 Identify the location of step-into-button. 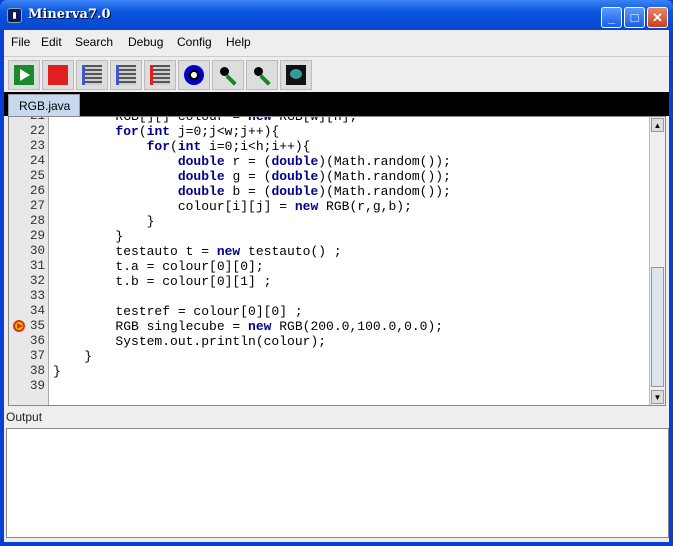
(92, 75).